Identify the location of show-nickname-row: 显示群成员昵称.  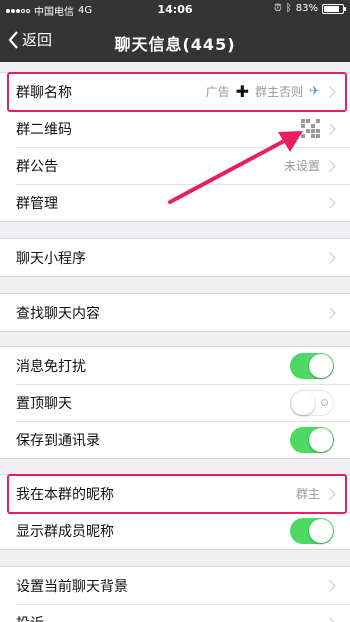
(175, 530).